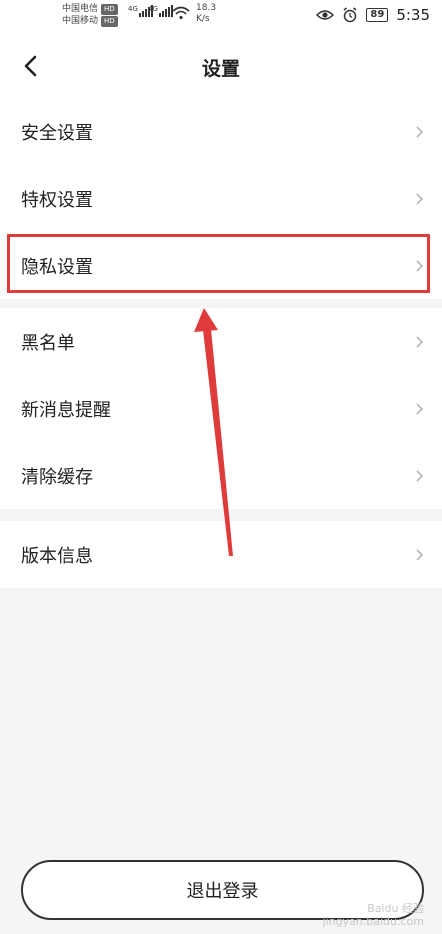 This screenshot has height=934, width=442. Describe the element at coordinates (213, 432) in the screenshot. I see `annotation-arrow-icon` at that location.